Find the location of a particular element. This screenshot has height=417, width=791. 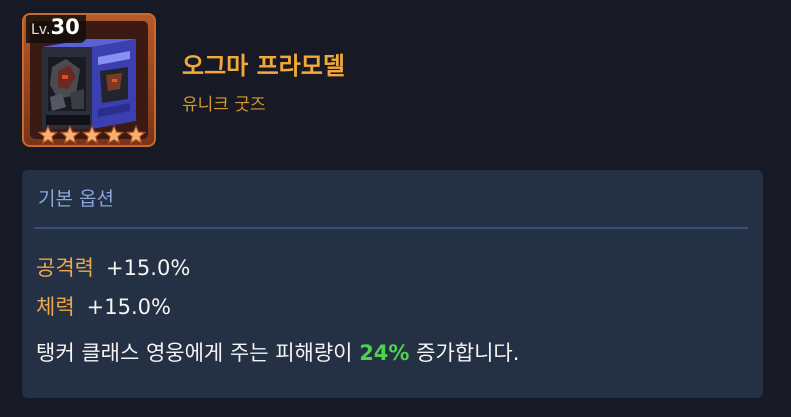

item-icon-frame: Lv.30 is located at coordinates (89, 80).